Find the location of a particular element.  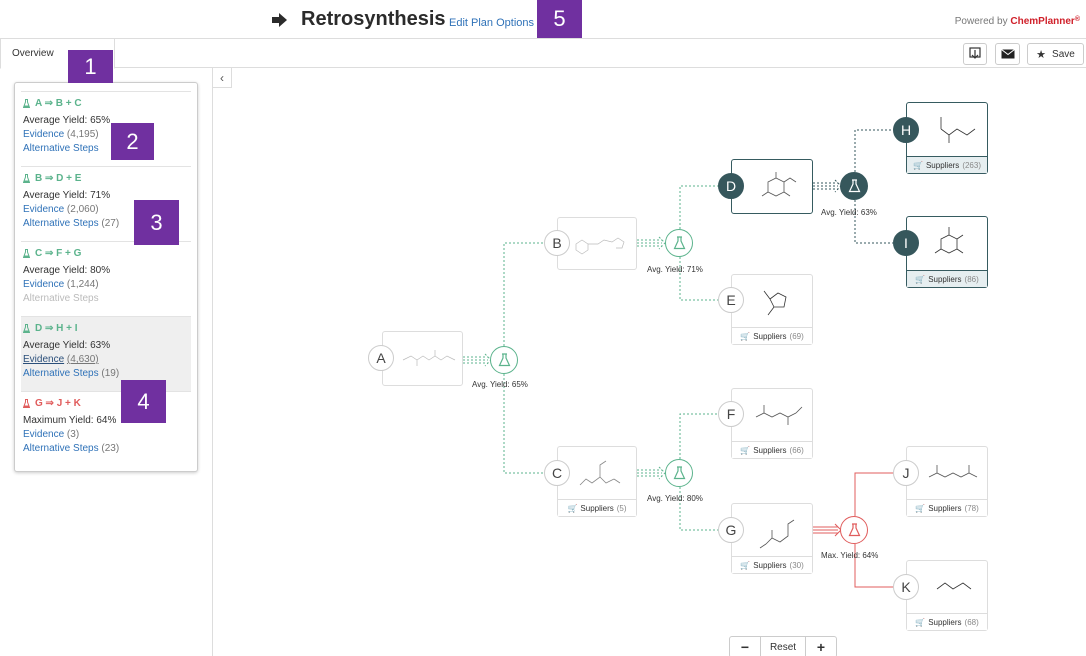

reaction-a is located at coordinates (504, 360).